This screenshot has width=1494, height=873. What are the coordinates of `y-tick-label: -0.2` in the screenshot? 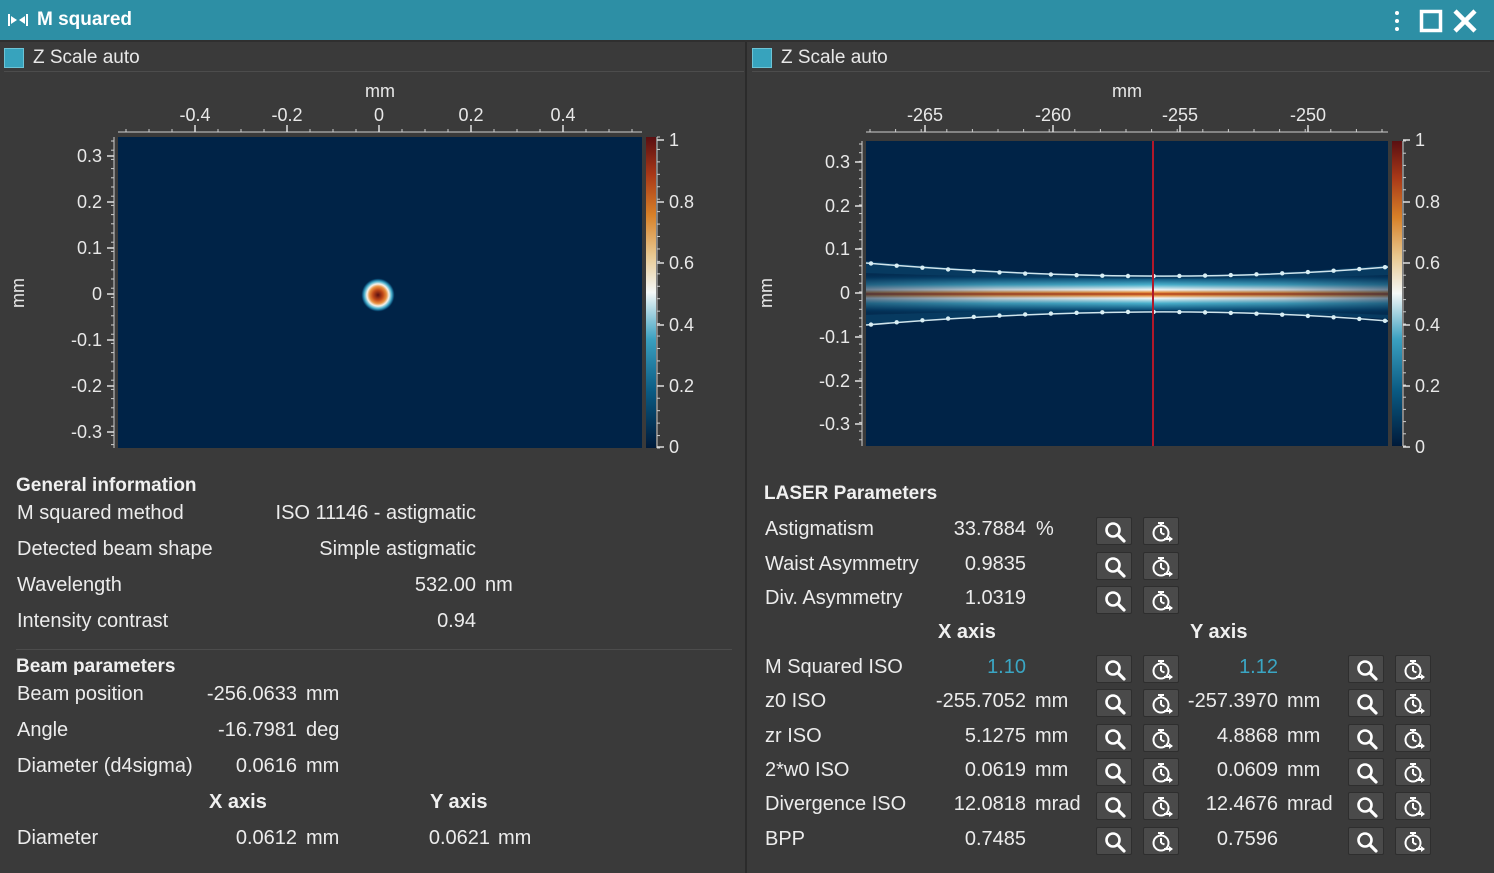 It's located at (86, 386).